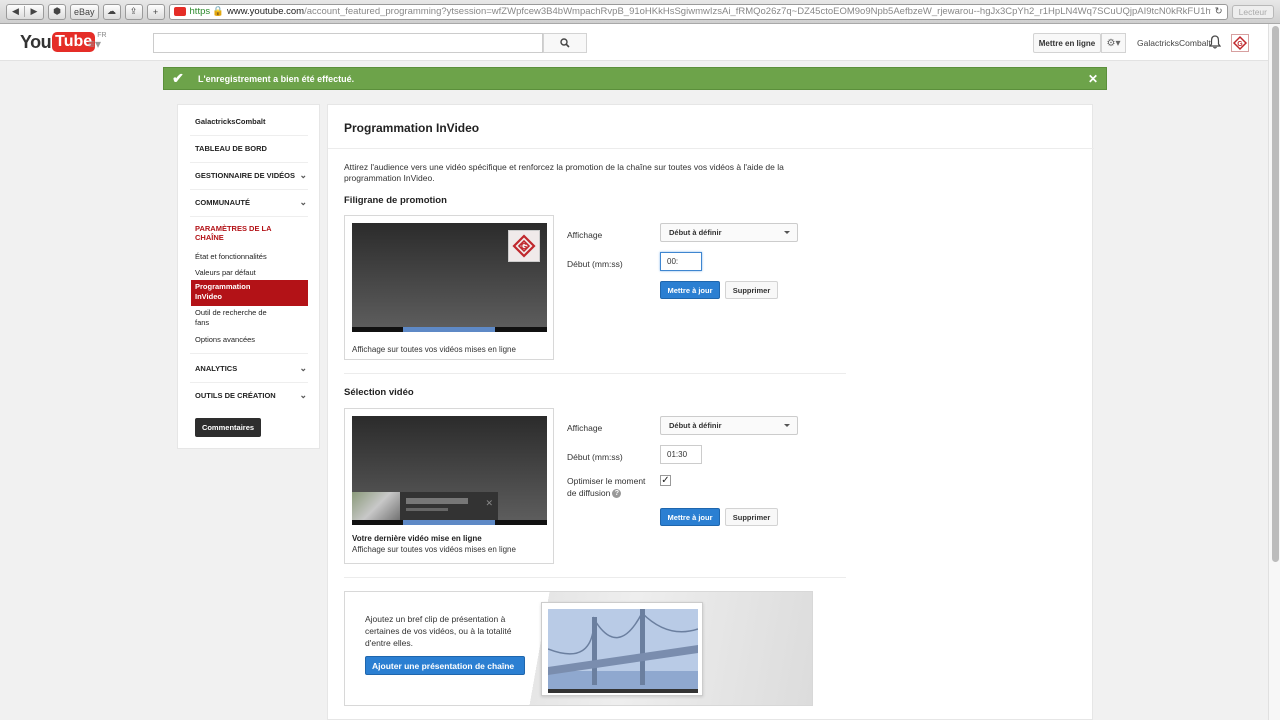 The image size is (1280, 720). What do you see at coordinates (228, 427) in the screenshot?
I see `feedback-button: Commentaires` at bounding box center [228, 427].